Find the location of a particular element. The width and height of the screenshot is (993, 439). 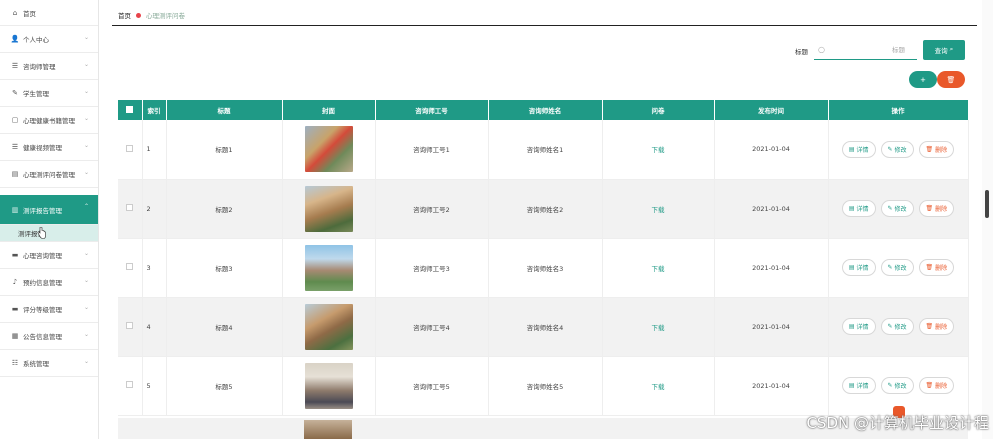

sidebar-item: ▬ 评分等级管理 ⌄ is located at coordinates (49, 309).